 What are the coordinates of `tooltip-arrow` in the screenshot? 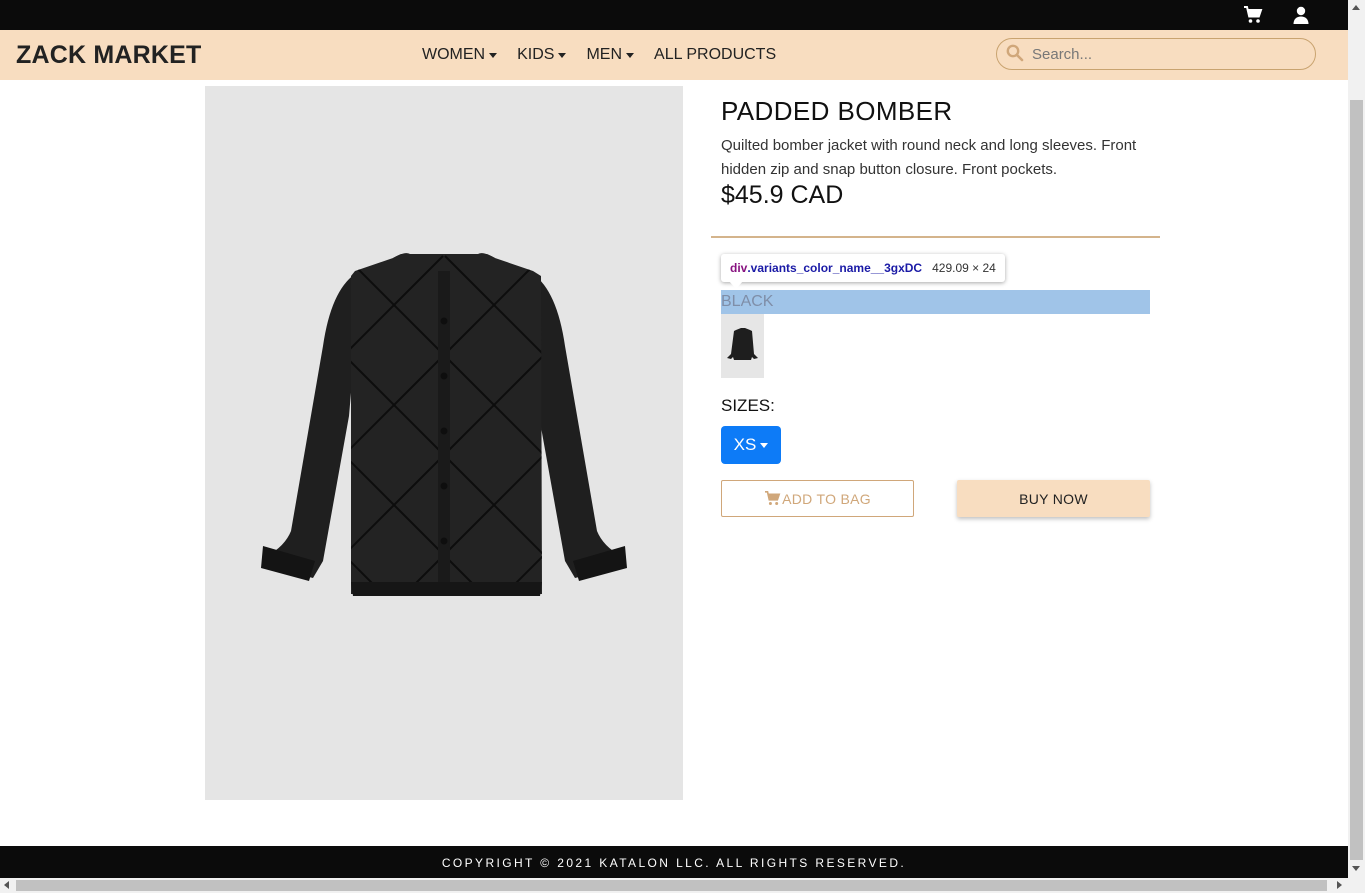 It's located at (736, 285).